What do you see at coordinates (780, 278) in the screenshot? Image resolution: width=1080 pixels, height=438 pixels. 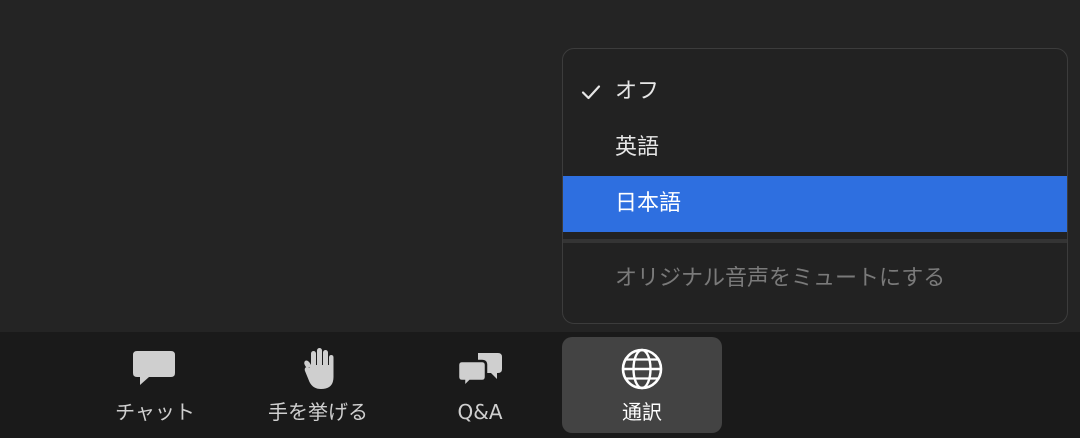 I see `menu-item-label: オリジナル音声をミュートにする` at bounding box center [780, 278].